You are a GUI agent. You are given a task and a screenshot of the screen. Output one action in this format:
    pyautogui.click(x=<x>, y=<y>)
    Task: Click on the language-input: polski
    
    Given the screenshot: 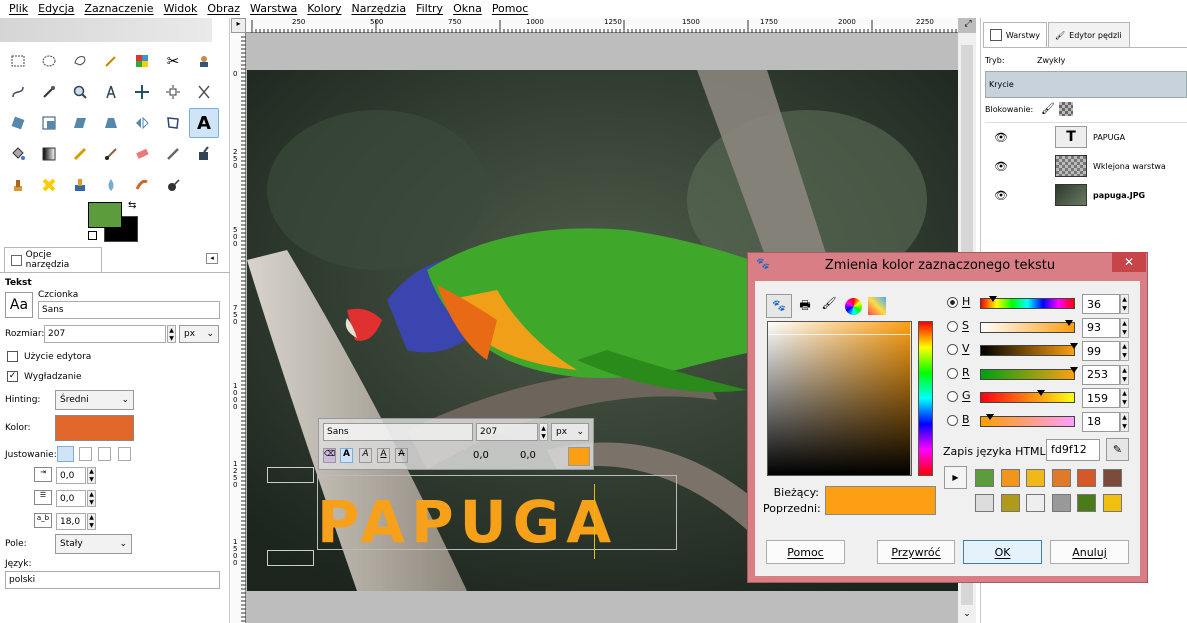 What is the action you would take?
    pyautogui.click(x=112, y=580)
    